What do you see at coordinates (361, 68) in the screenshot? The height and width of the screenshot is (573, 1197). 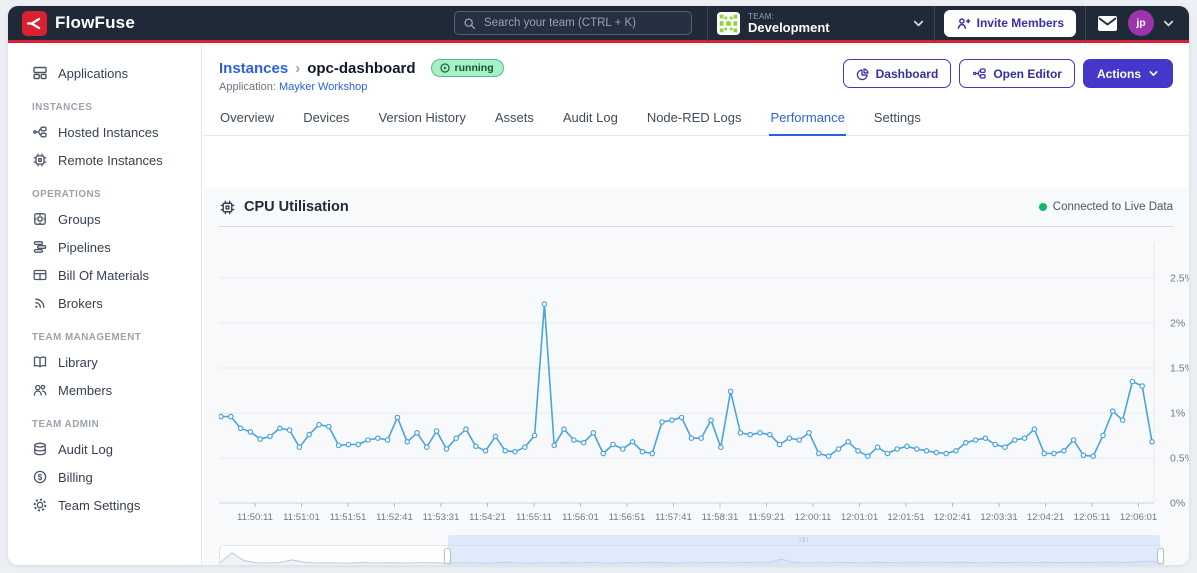 I see `breadcrumb-current: opc-dashboard` at bounding box center [361, 68].